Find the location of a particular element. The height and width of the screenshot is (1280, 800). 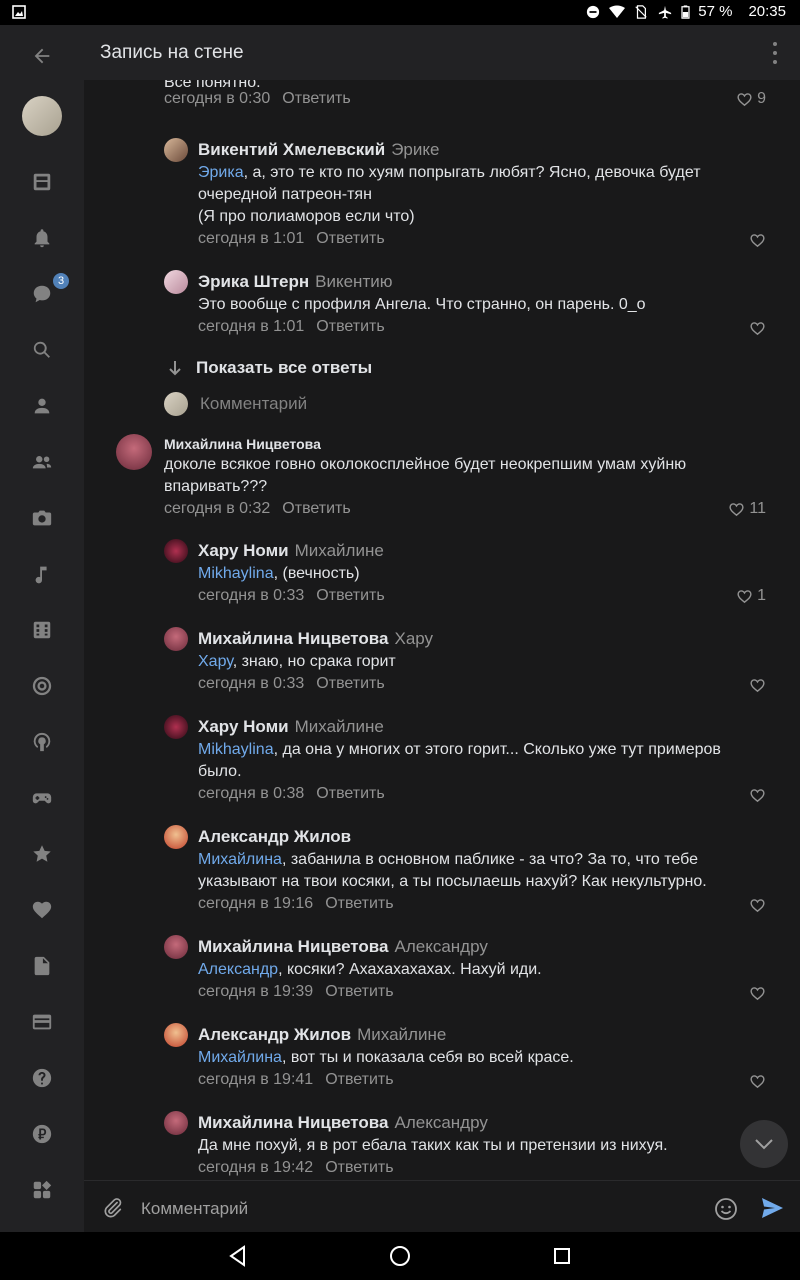

comment-author: Викентий Хмелевский Эрике is located at coordinates (318, 150).